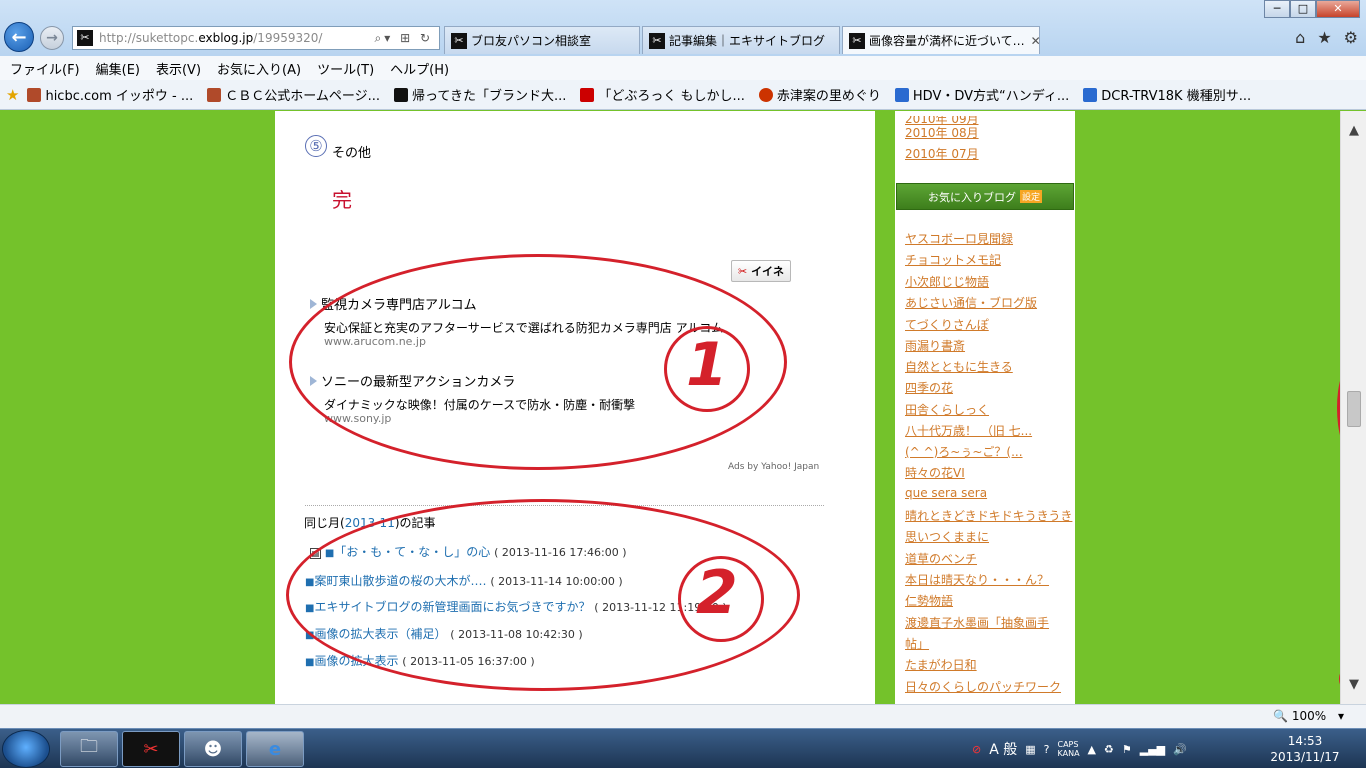  Describe the element at coordinates (953, 259) in the screenshot. I see `blog-link: チョコットメモ記` at that location.